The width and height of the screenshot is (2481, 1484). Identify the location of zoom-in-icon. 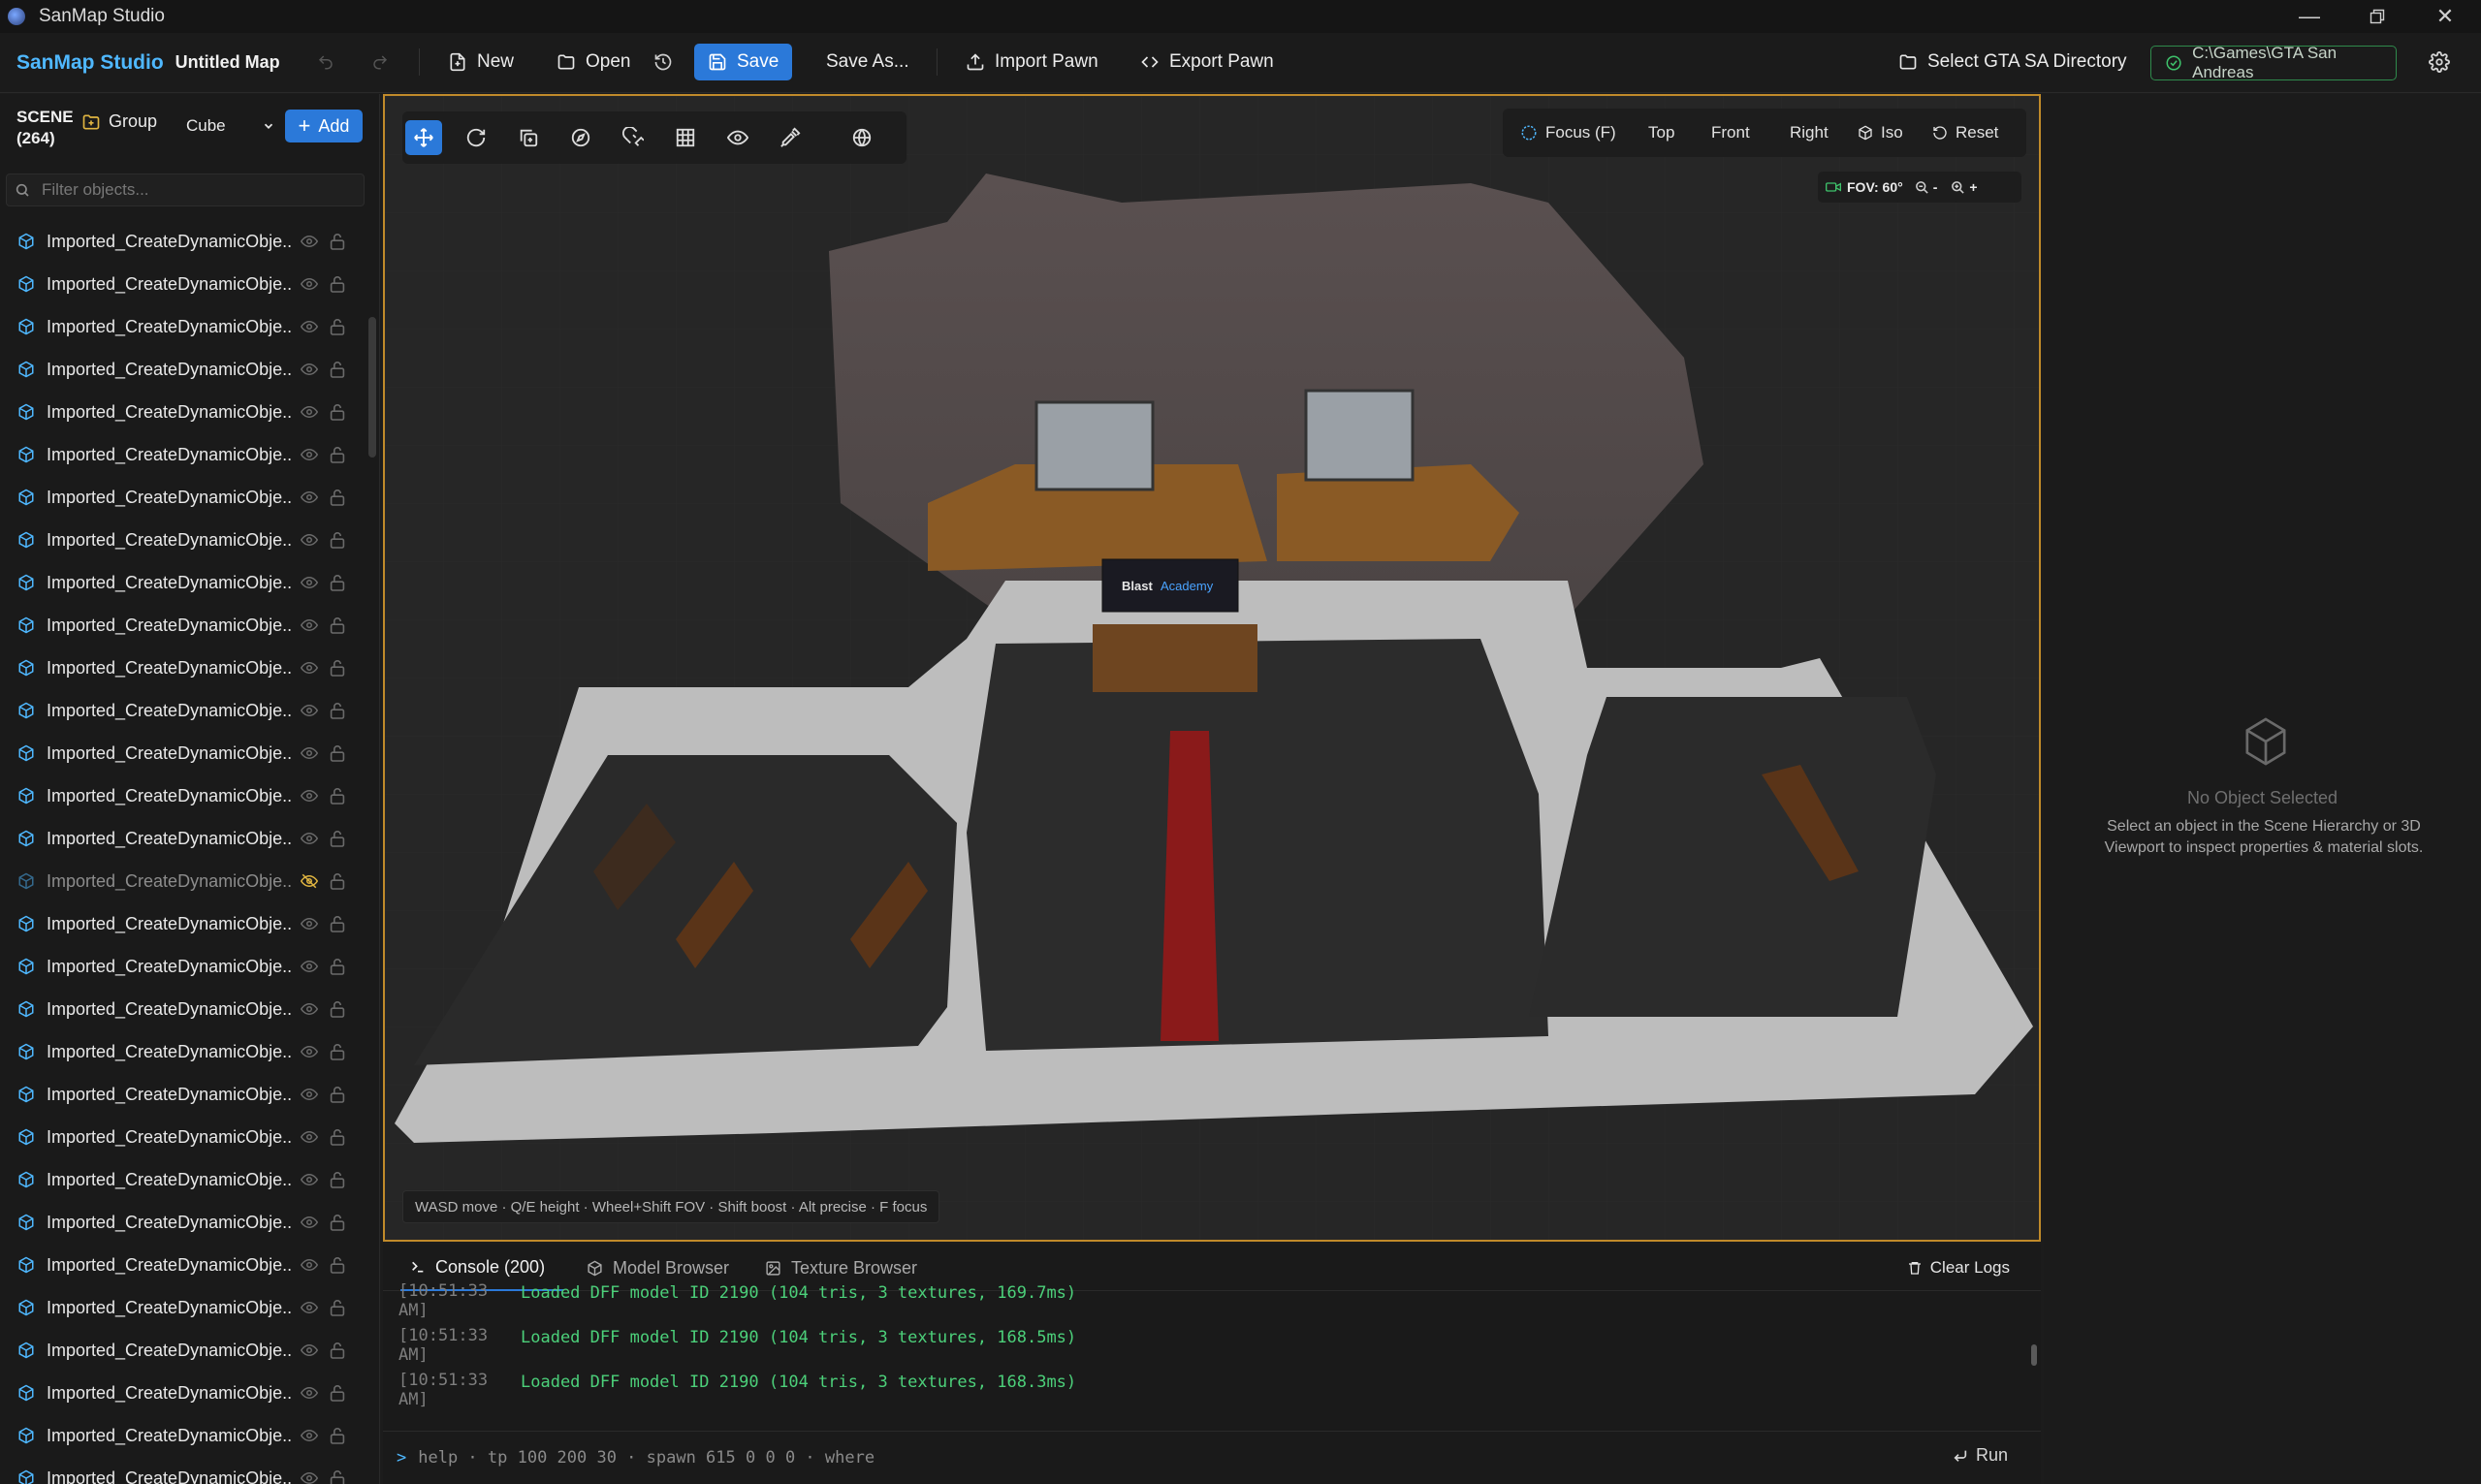
(1958, 187).